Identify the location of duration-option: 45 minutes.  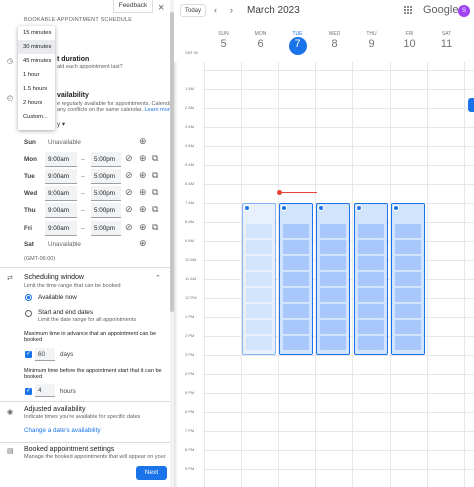
(36, 61).